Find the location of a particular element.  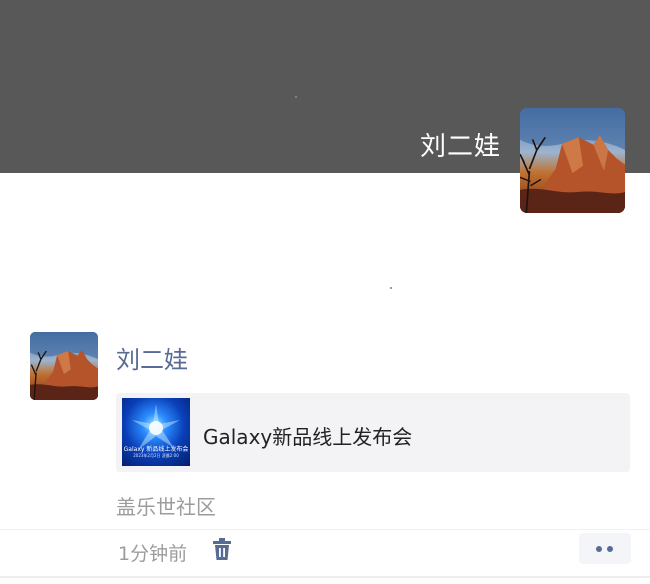

bottom-divider is located at coordinates (325, 577).